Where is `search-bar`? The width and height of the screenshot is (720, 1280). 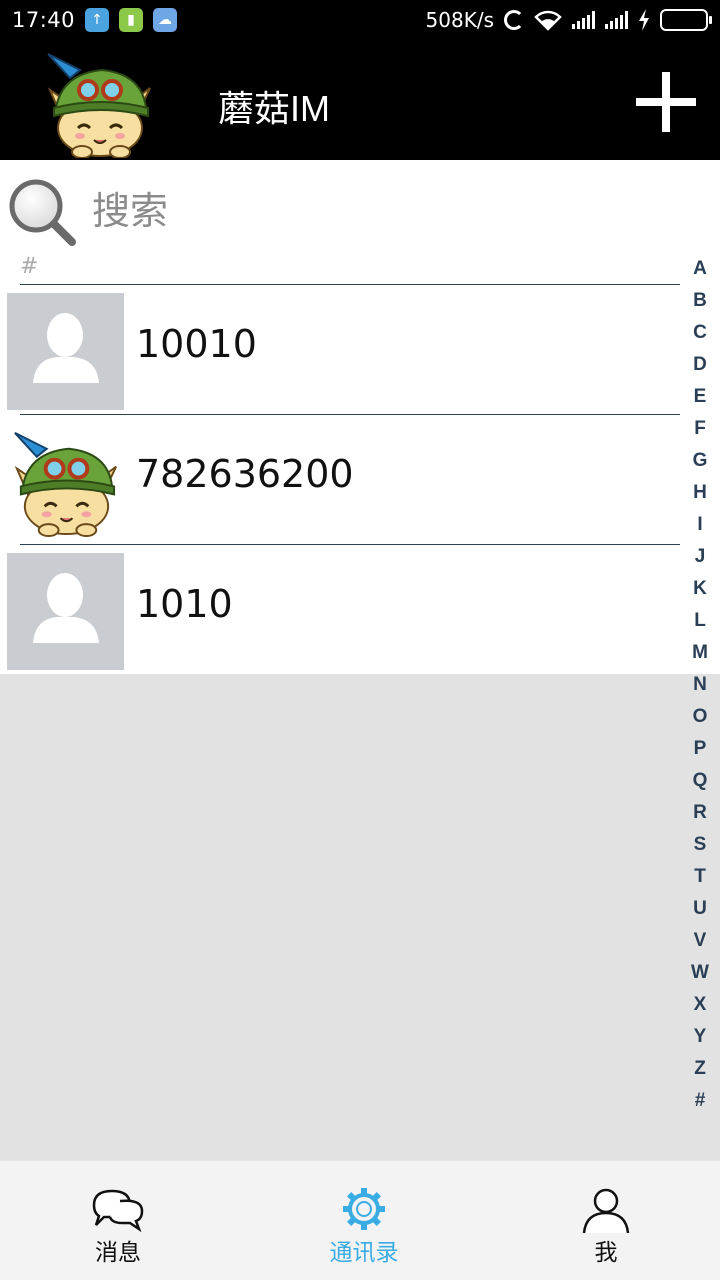
search-bar is located at coordinates (360, 206).